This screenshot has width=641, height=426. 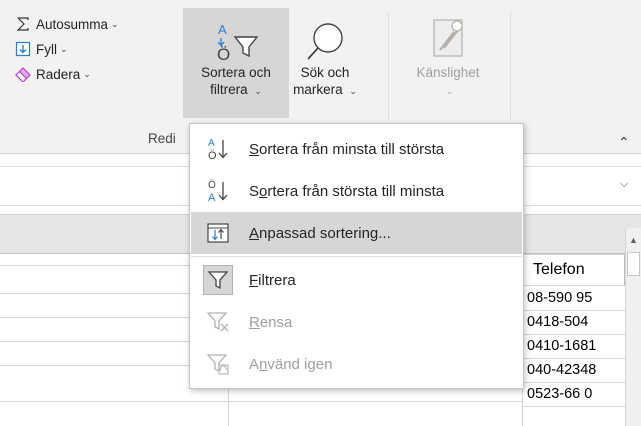 What do you see at coordinates (261, 401) in the screenshot?
I see `row-gridline` at bounding box center [261, 401].